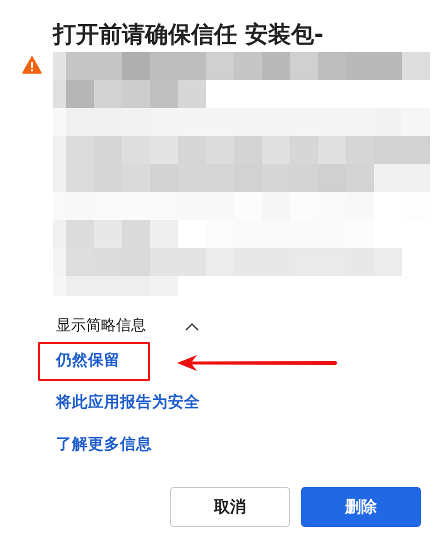  Describe the element at coordinates (104, 444) in the screenshot. I see `link: 了解更多信息` at that location.